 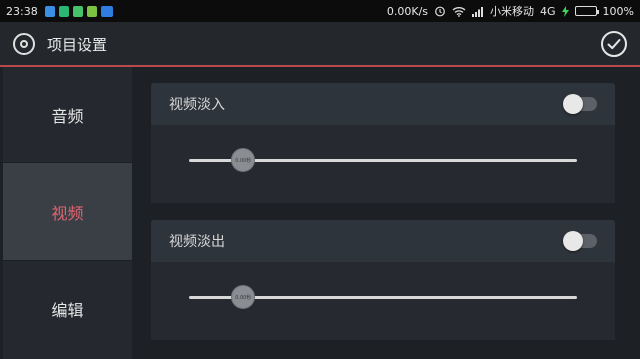 I want to click on confirm-button, so click(x=614, y=44).